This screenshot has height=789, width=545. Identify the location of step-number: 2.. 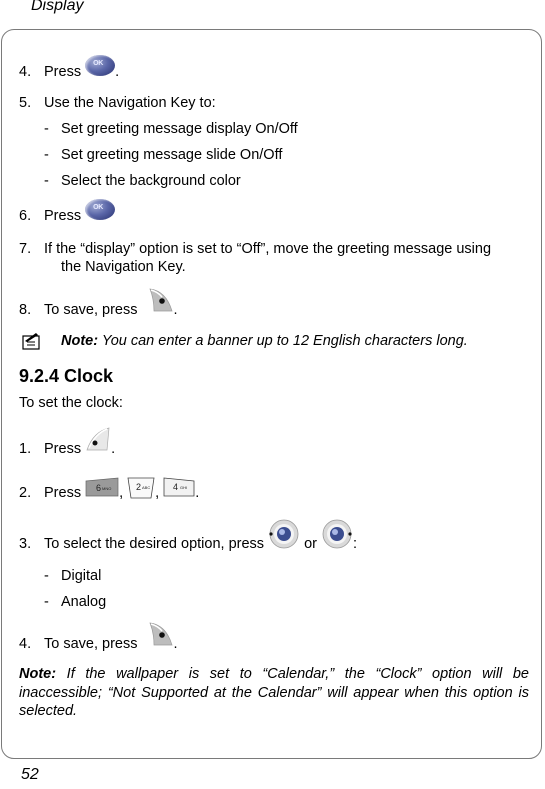
(25, 493).